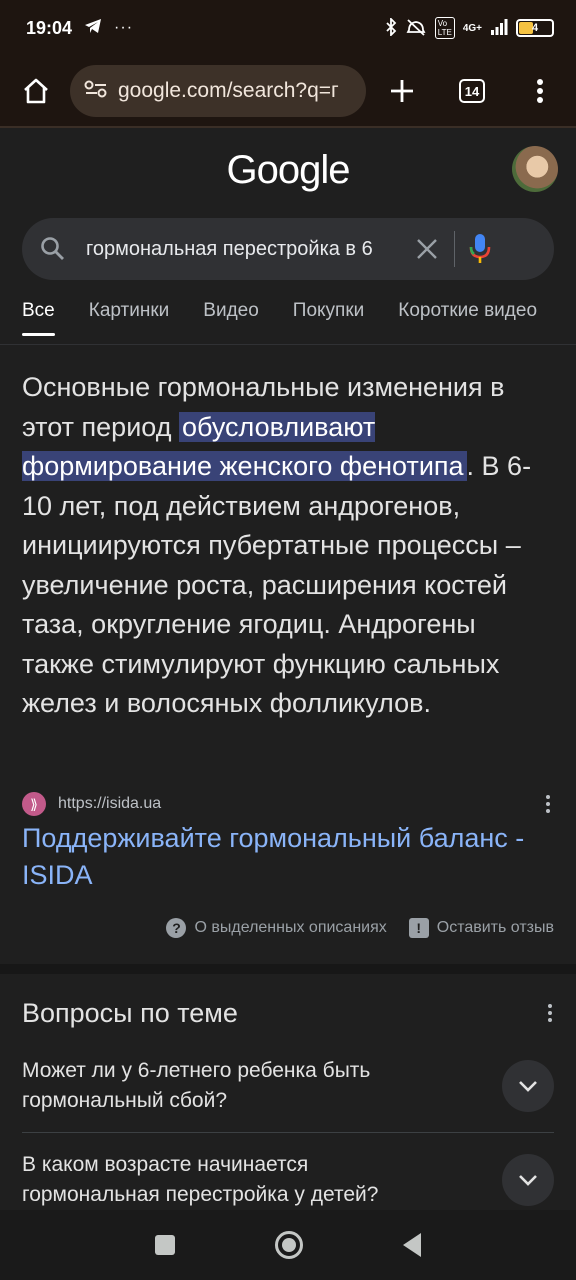 Image resolution: width=576 pixels, height=1280 pixels. What do you see at coordinates (288, 344) in the screenshot?
I see `tabs-divider` at bounding box center [288, 344].